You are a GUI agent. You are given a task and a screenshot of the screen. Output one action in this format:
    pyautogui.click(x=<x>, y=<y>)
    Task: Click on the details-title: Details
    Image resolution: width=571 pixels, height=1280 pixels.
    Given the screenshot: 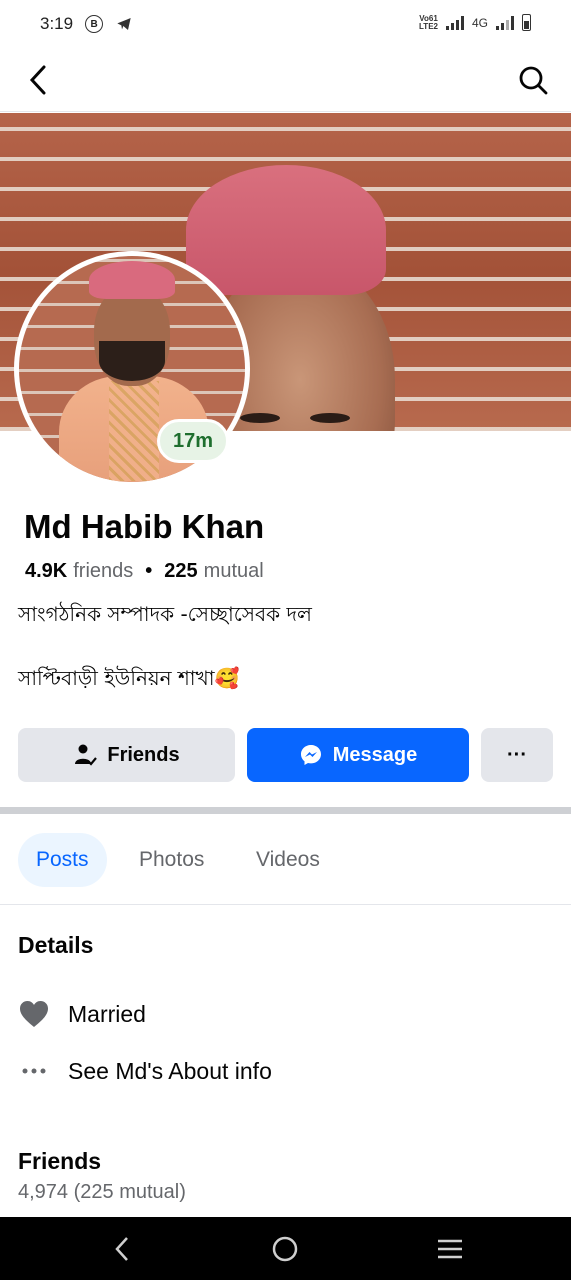 What is the action you would take?
    pyautogui.click(x=56, y=945)
    